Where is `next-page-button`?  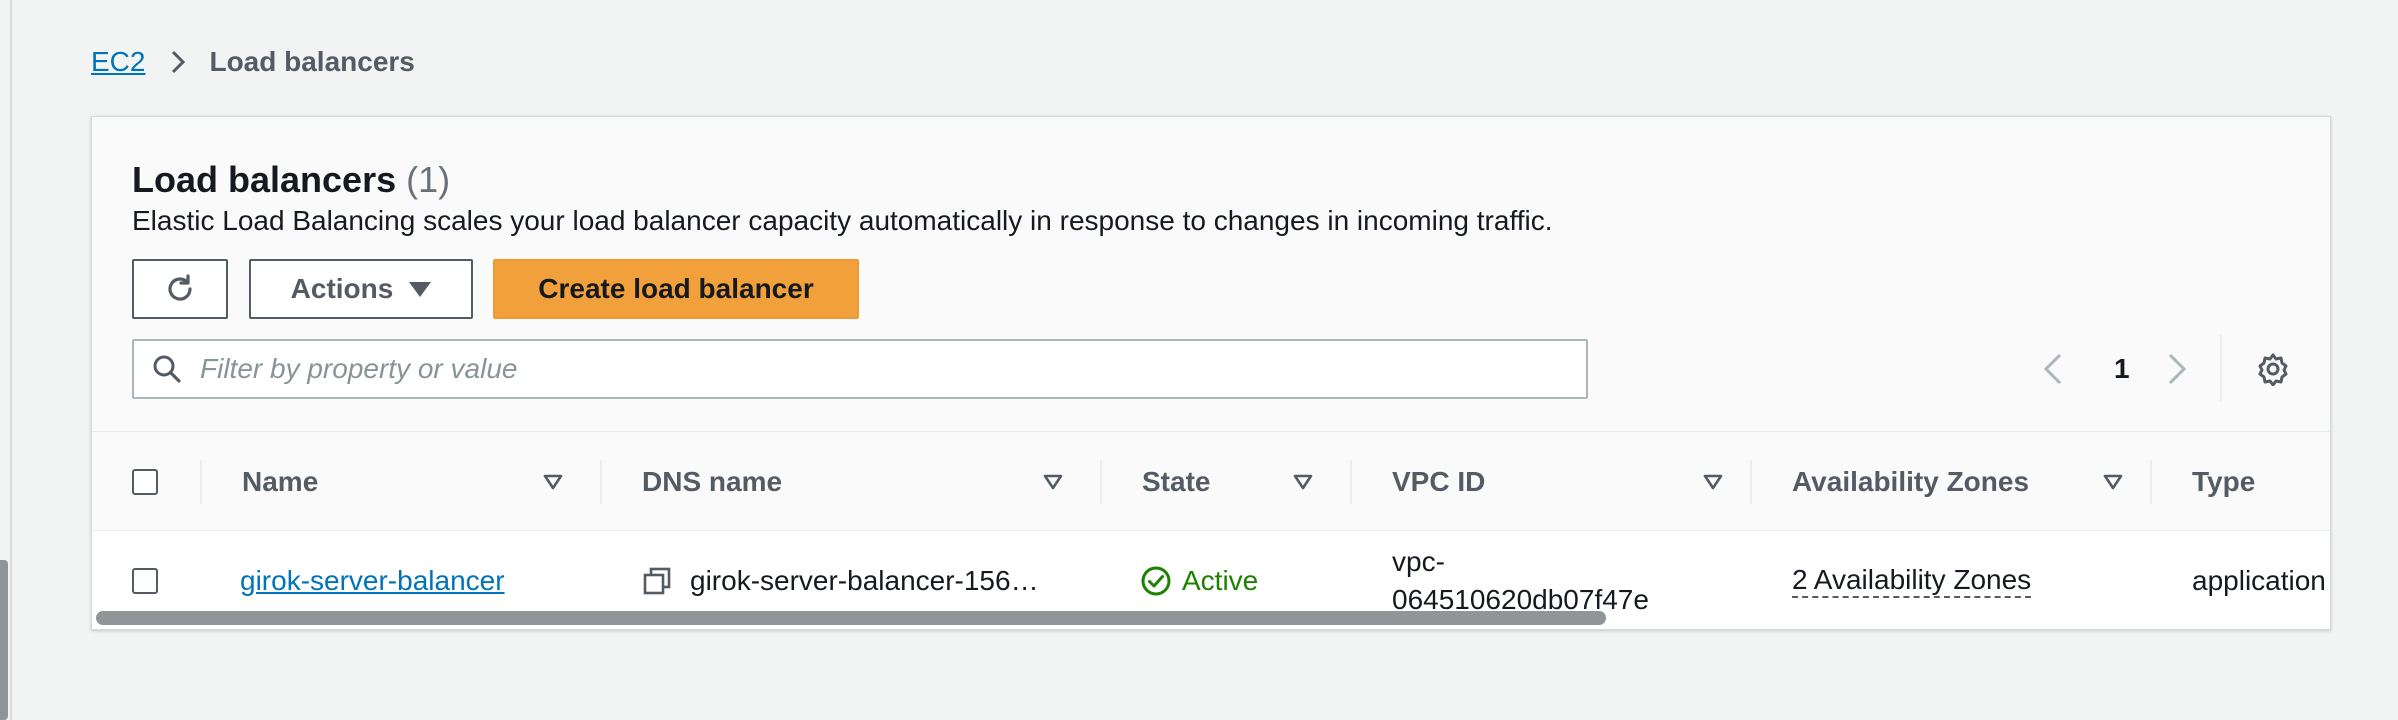 next-page-button is located at coordinates (2177, 369).